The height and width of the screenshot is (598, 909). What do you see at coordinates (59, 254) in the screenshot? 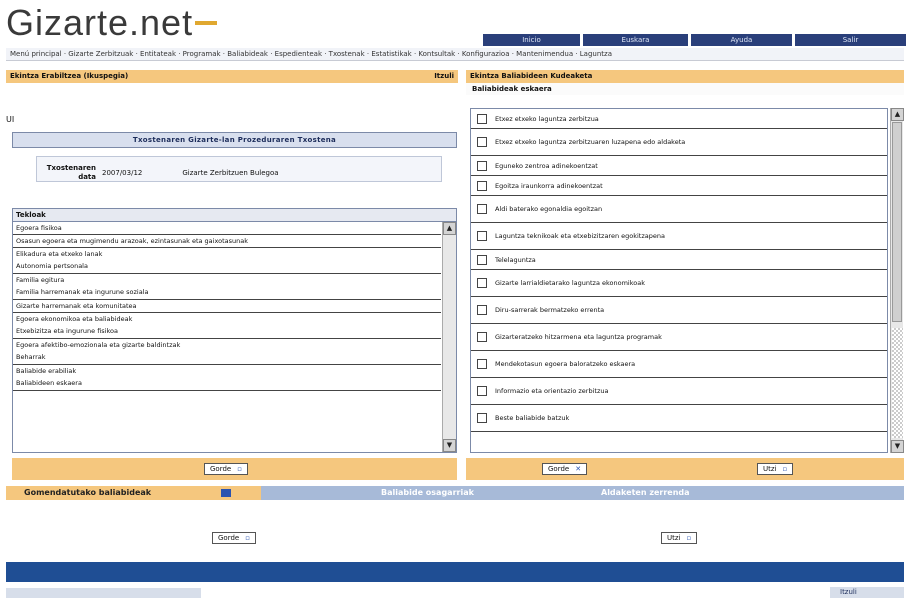
I see `list-item-line: Elikadura eta etxeko lanak` at bounding box center [59, 254].